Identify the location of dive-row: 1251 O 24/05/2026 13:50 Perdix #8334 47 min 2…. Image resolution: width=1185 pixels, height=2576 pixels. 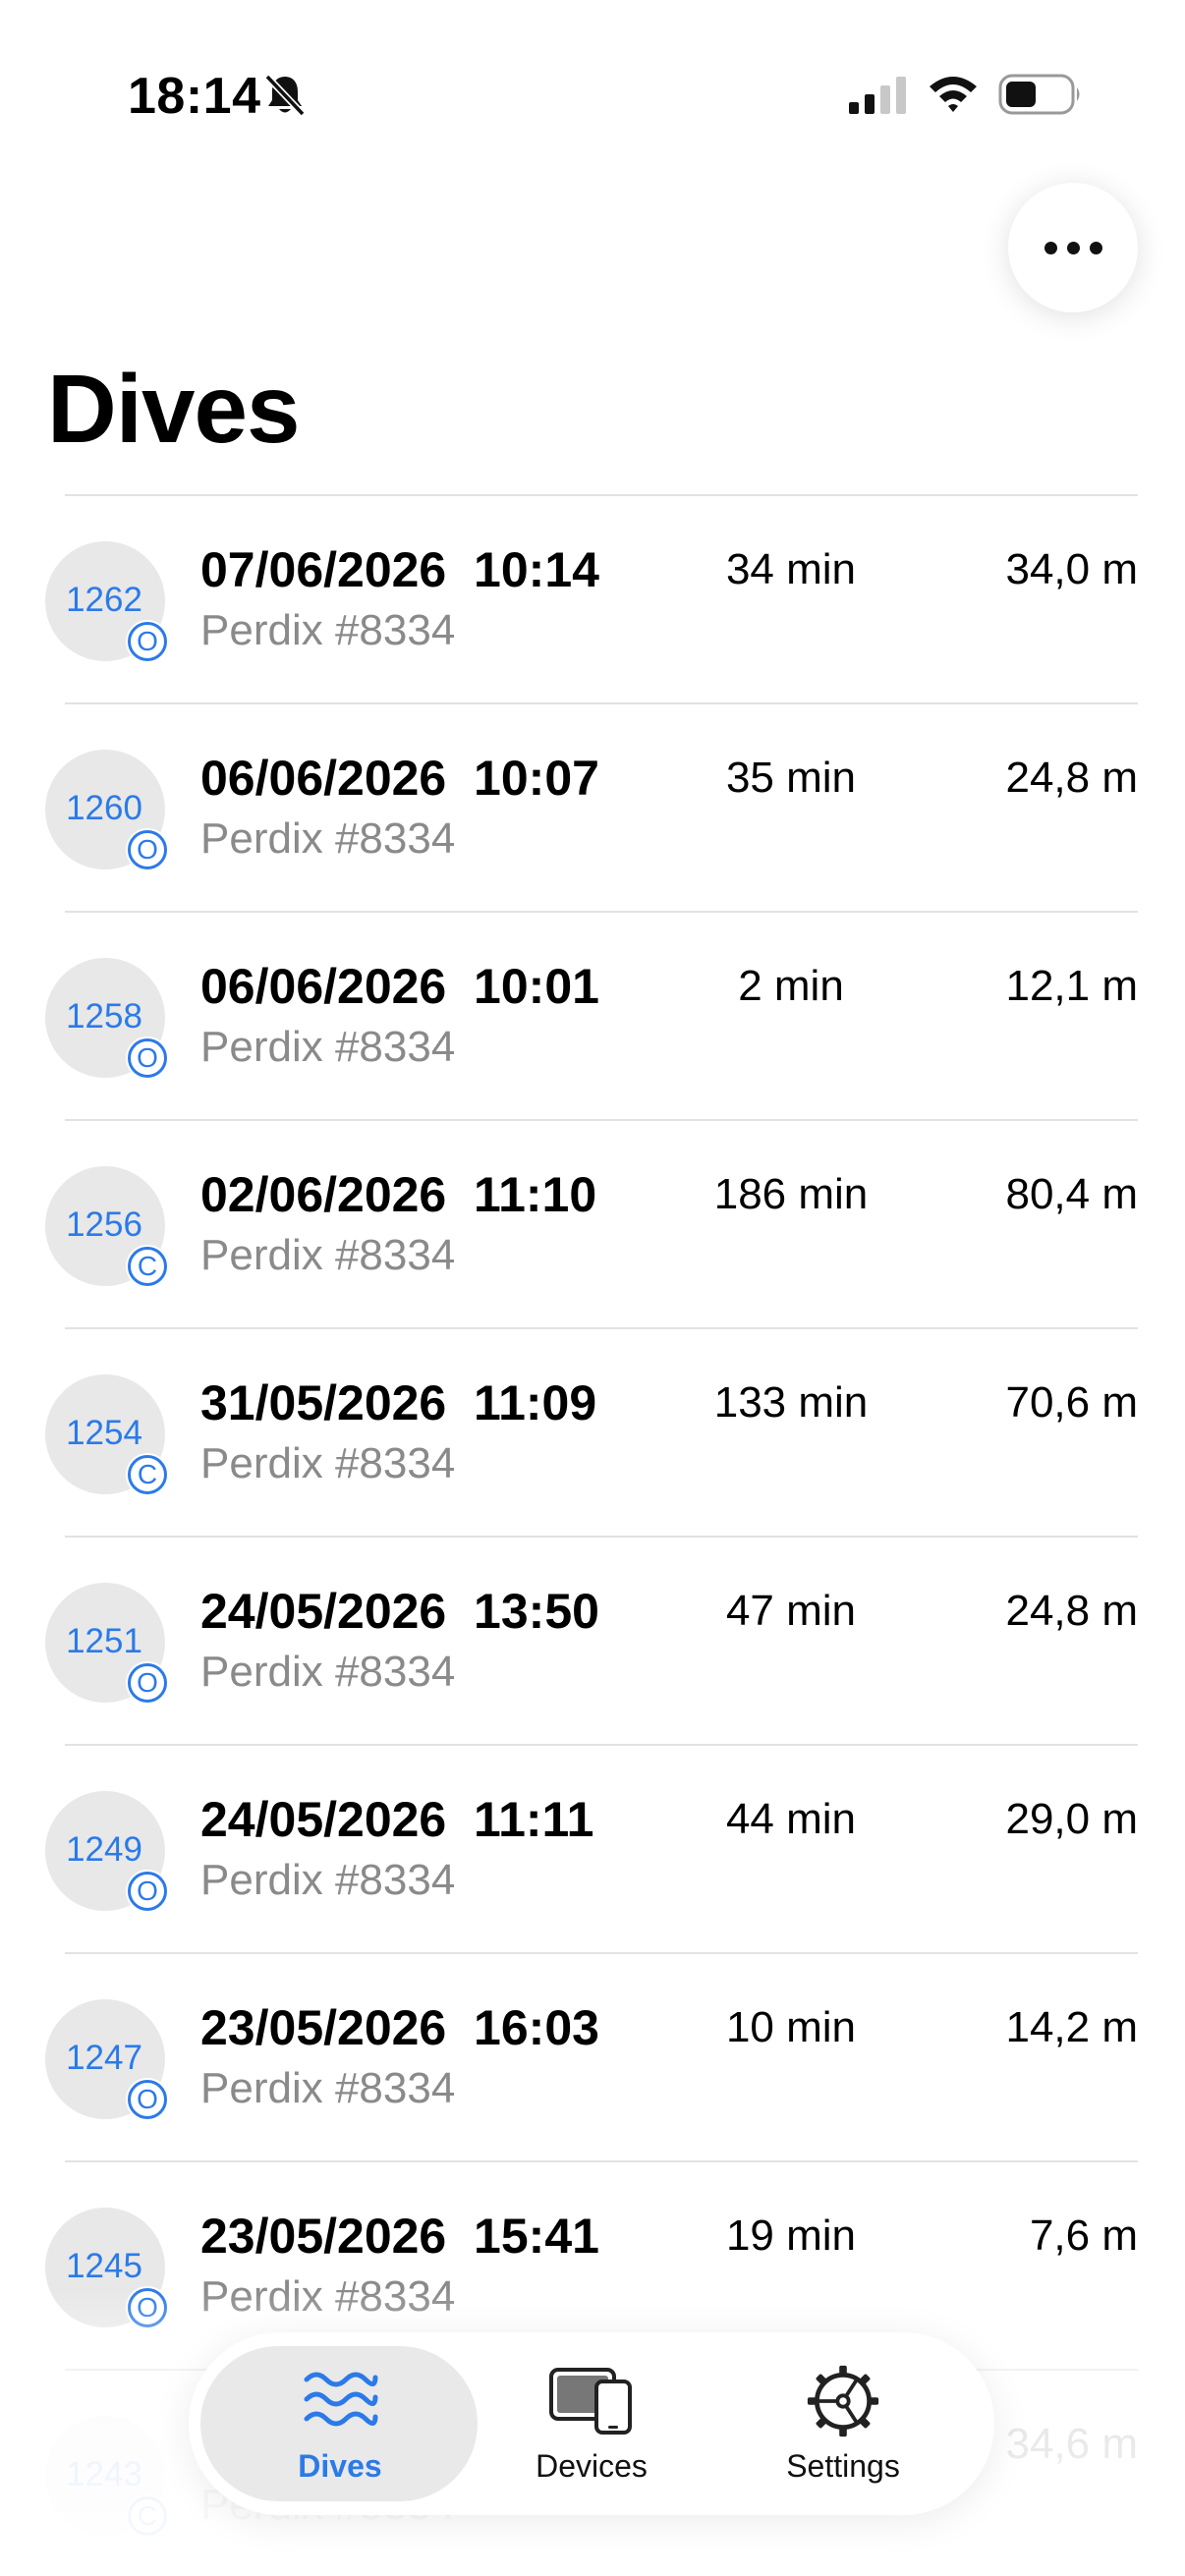
(592, 1642).